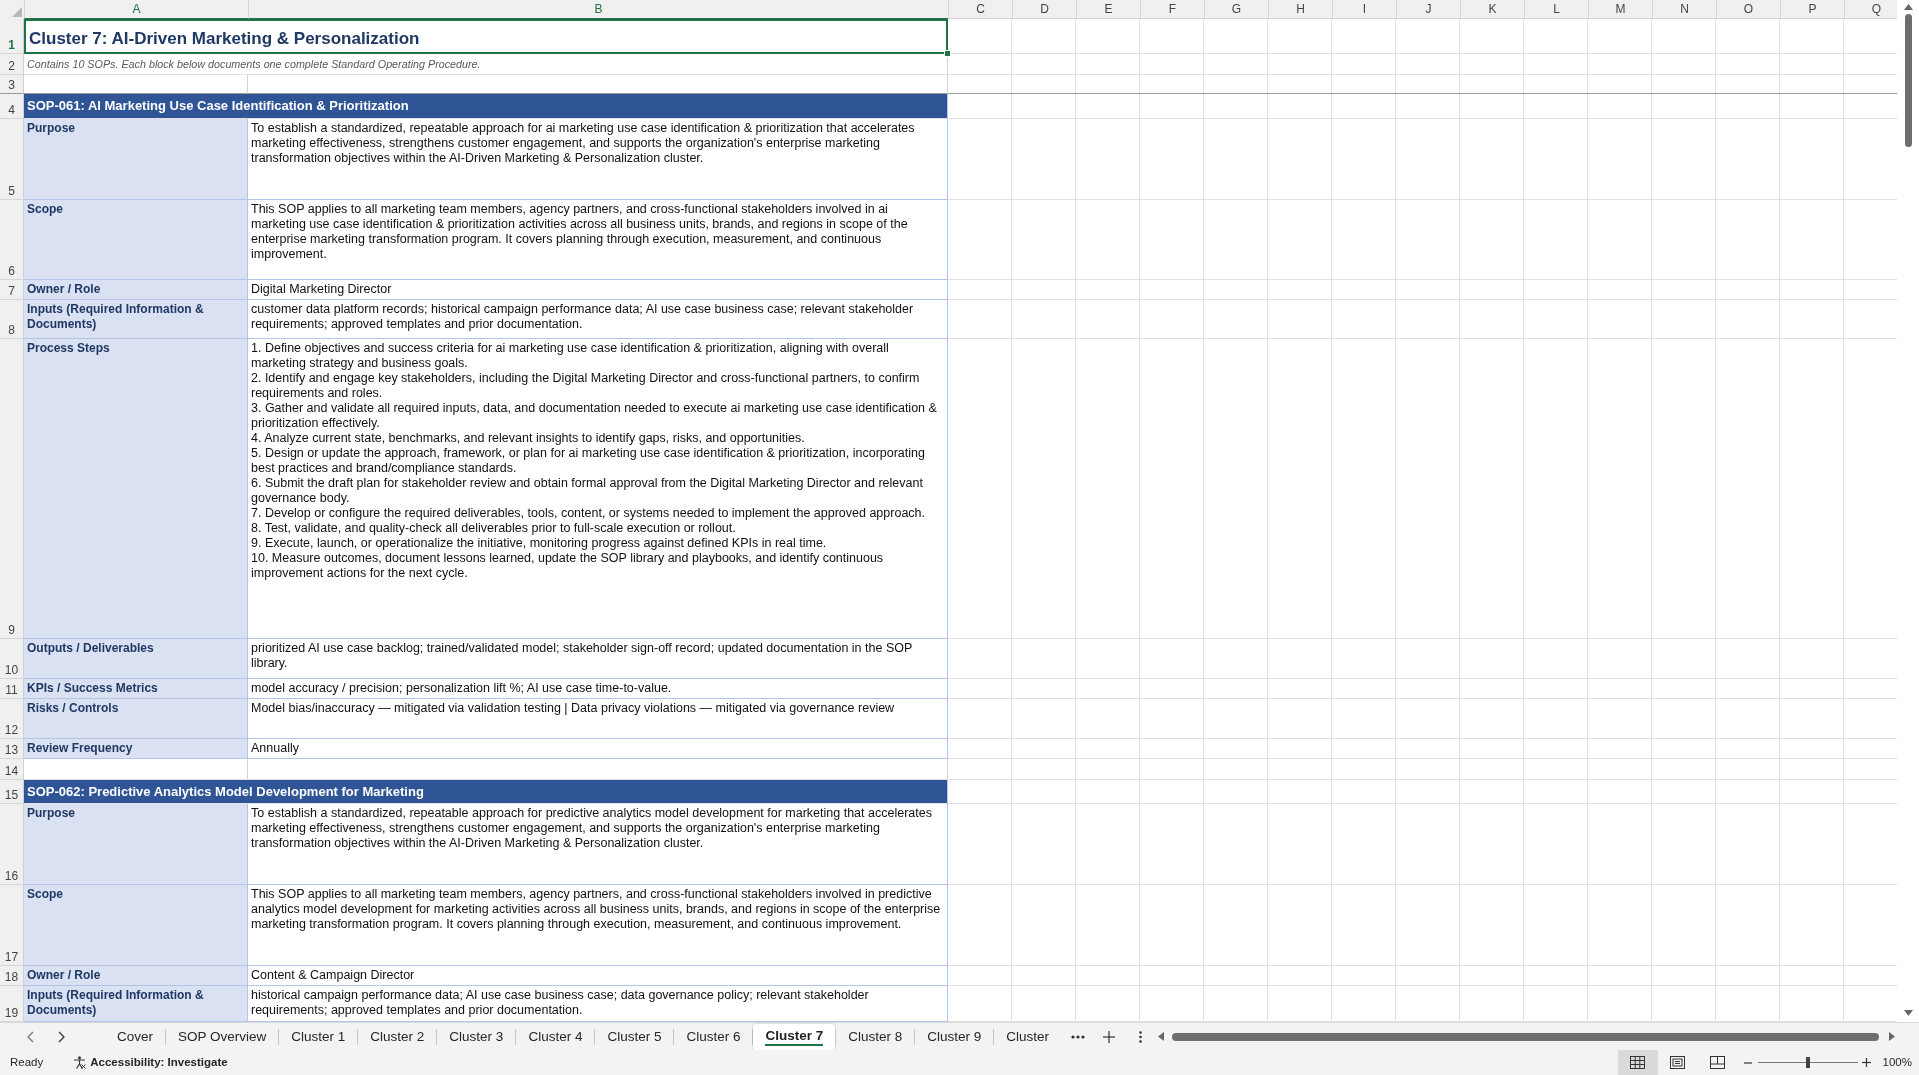 This screenshot has width=1919, height=1075. I want to click on status-text: Ready, so click(27, 1062).